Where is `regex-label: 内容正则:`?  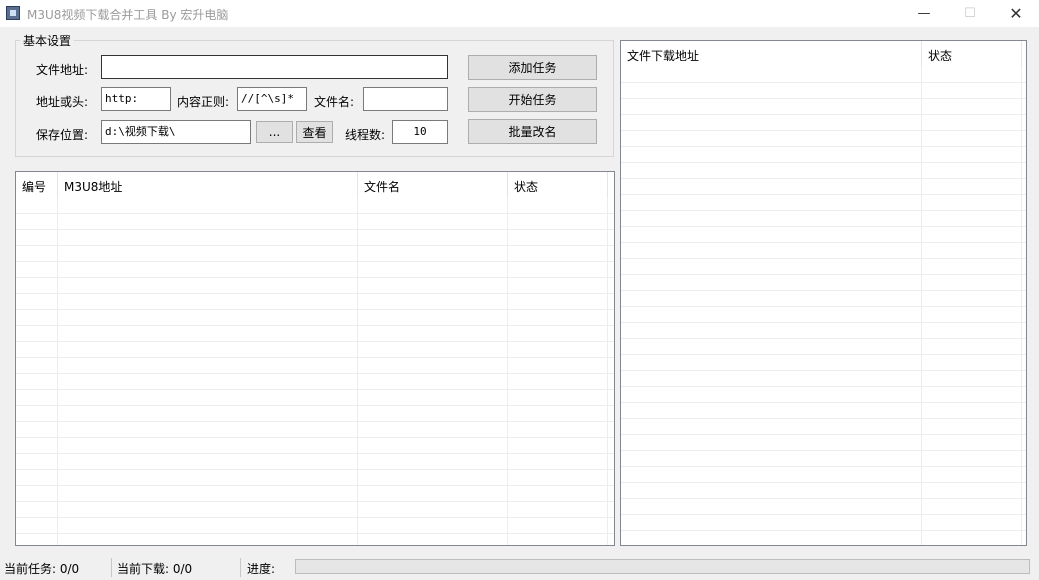
regex-label: 内容正则: is located at coordinates (203, 102).